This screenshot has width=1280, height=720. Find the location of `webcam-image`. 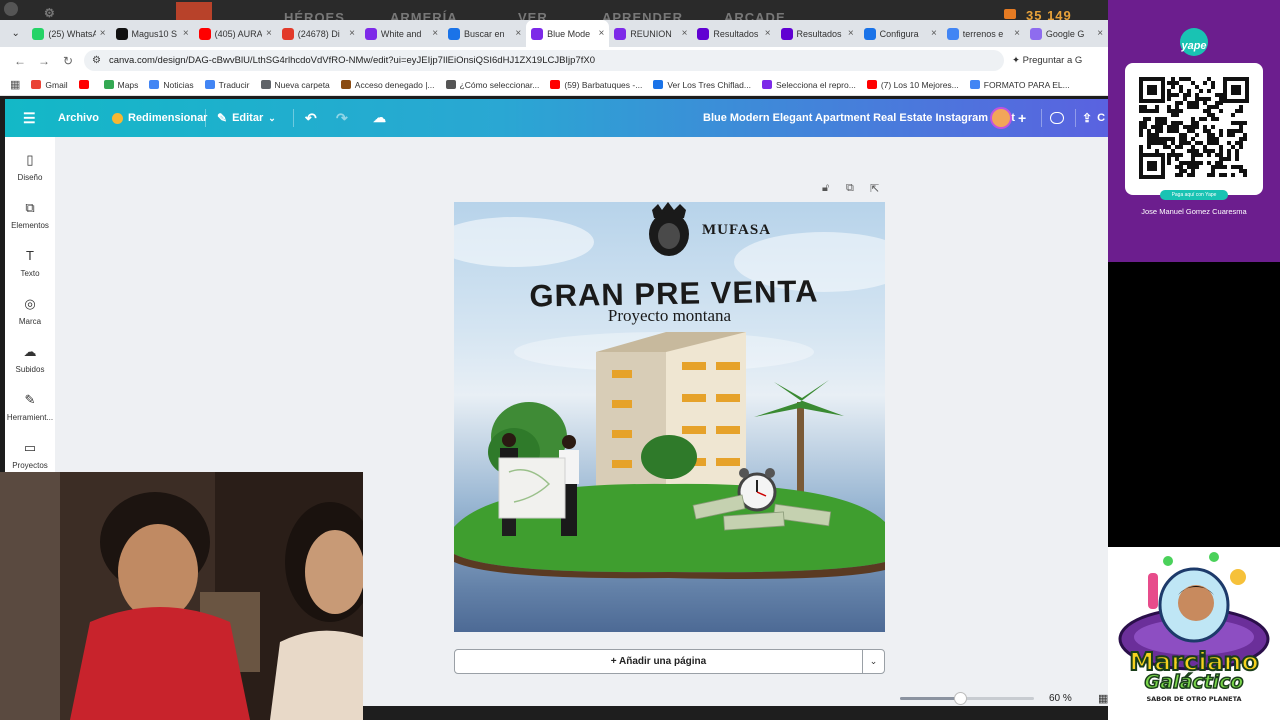

webcam-image is located at coordinates (181, 596).